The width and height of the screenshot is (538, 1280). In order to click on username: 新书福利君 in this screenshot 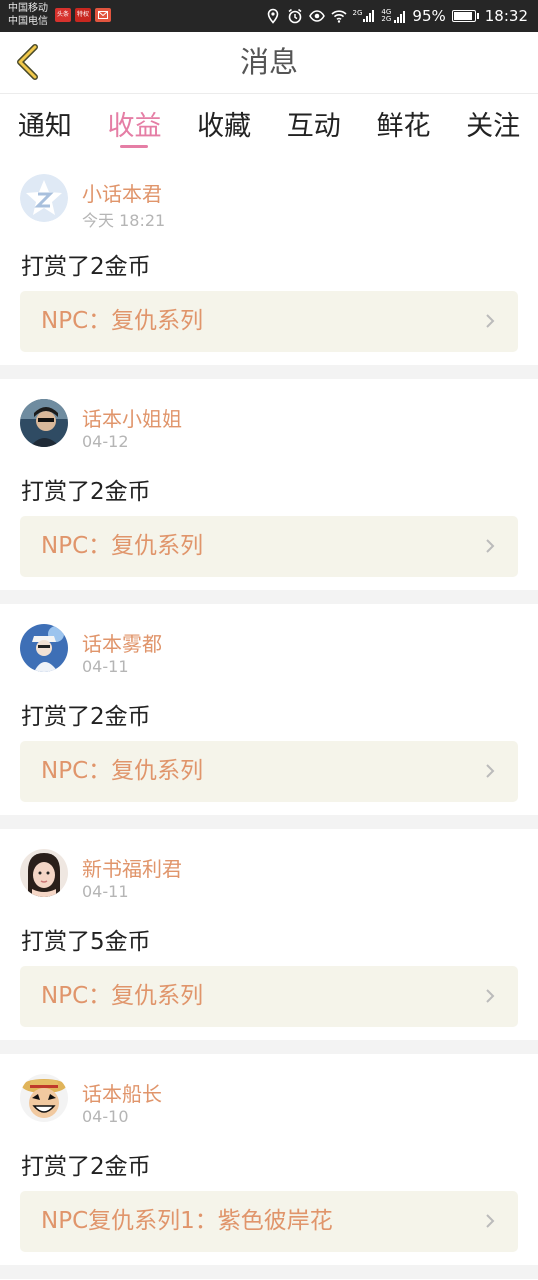, I will do `click(132, 867)`.